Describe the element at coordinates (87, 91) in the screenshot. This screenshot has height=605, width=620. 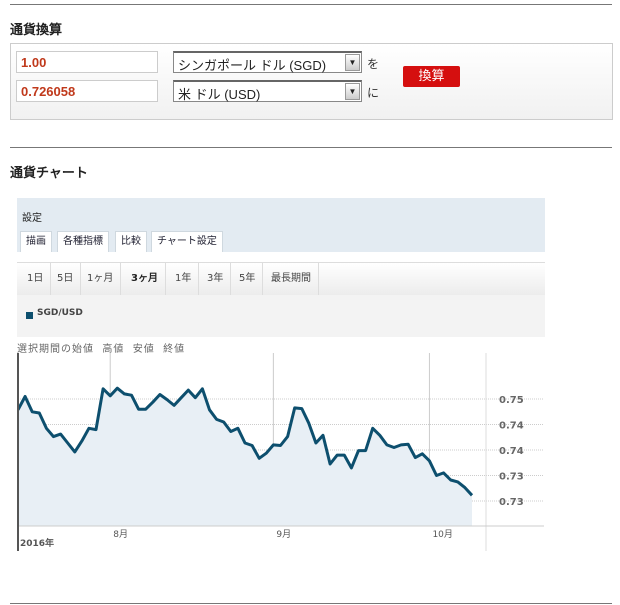
I see `result-input` at that location.